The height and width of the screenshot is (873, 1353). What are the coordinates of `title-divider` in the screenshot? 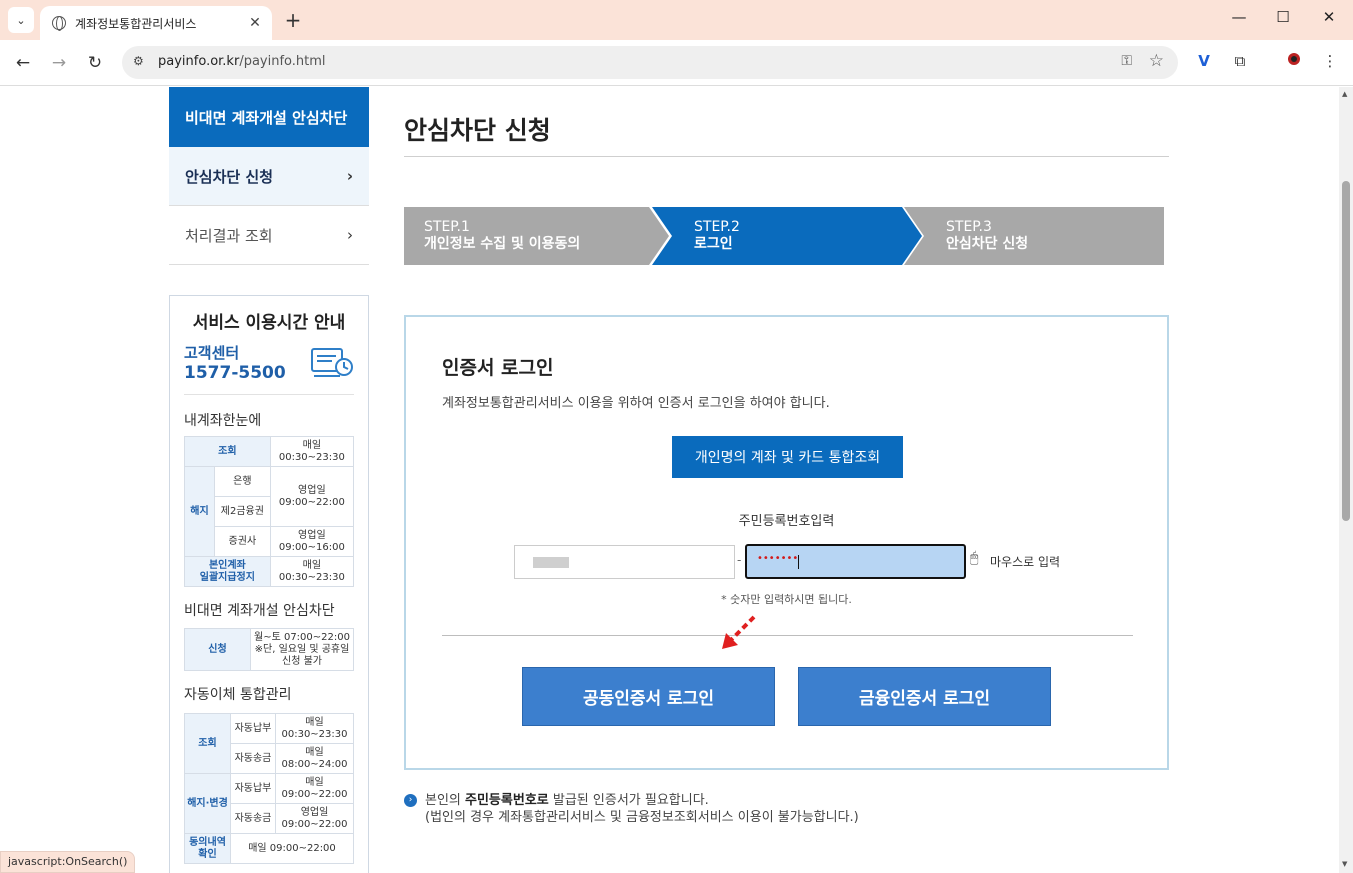 It's located at (786, 156).